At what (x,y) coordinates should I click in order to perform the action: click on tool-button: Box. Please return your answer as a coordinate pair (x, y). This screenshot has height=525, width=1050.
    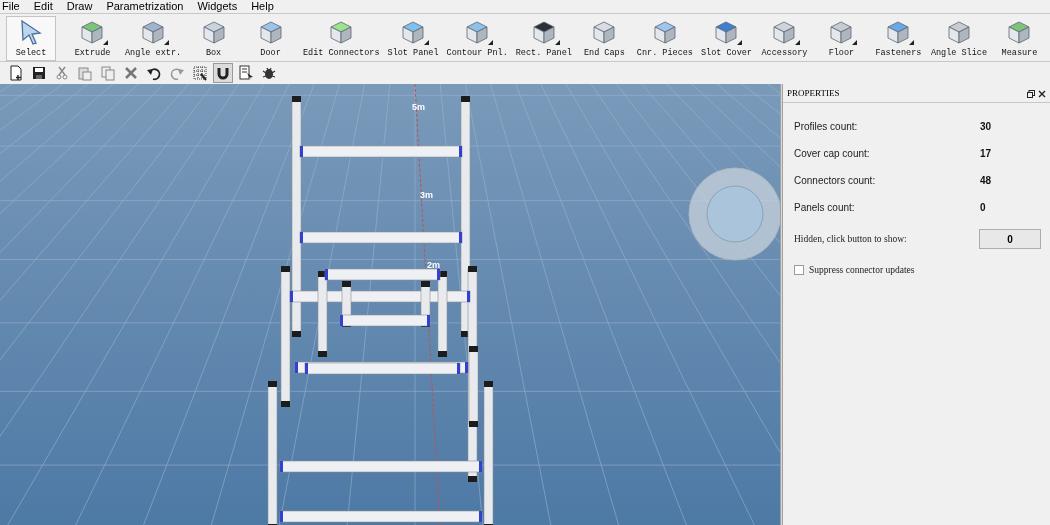
    Looking at the image, I should click on (214, 38).